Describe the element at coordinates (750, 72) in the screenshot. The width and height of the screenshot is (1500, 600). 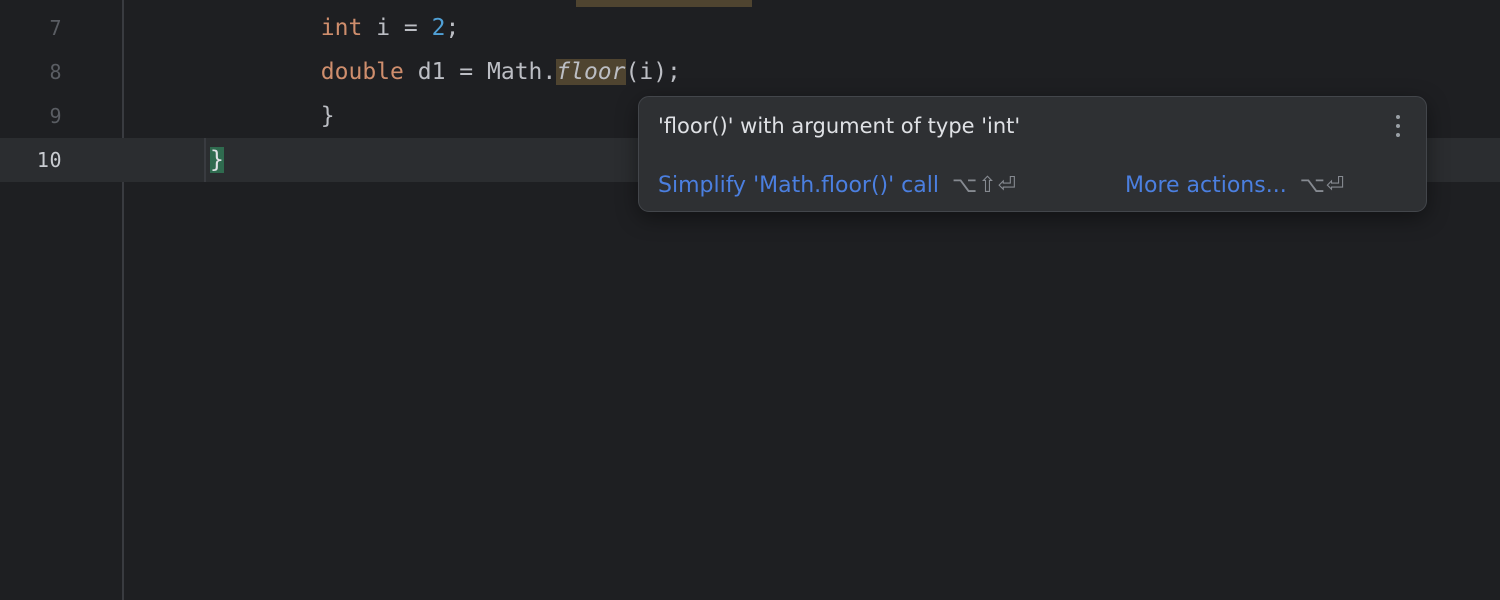
I see `code-line-8: 8 double d1 = Math.floor(i);` at that location.